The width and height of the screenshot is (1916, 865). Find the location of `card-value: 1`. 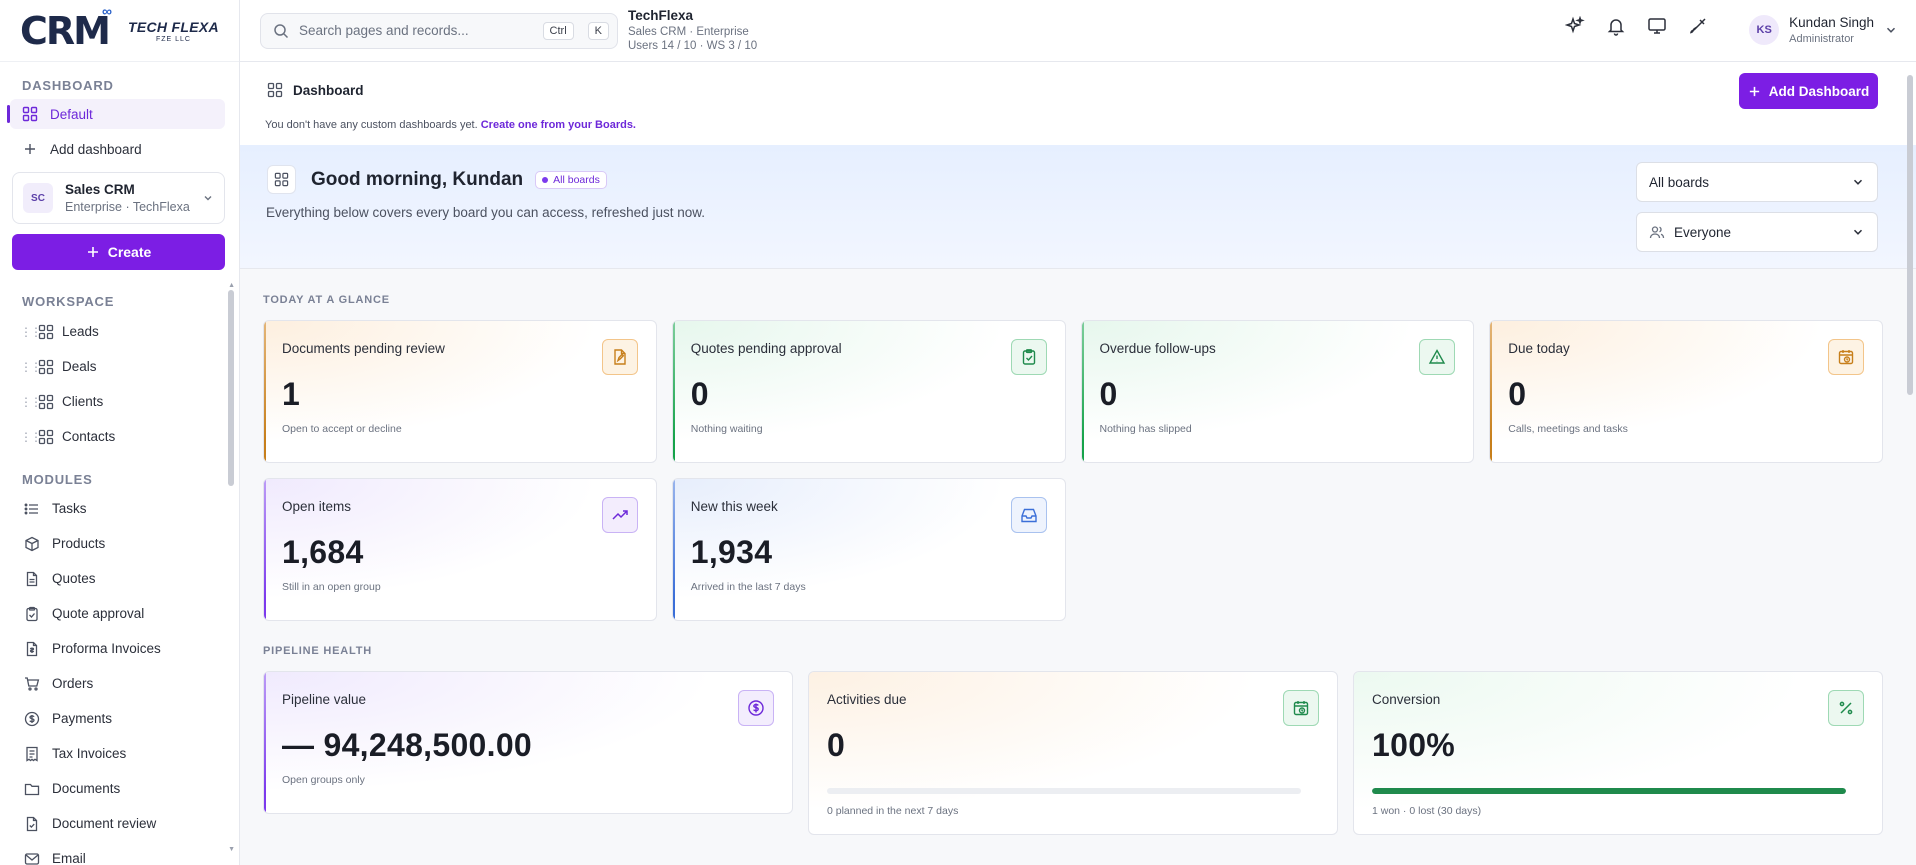

card-value: 1 is located at coordinates (291, 394).